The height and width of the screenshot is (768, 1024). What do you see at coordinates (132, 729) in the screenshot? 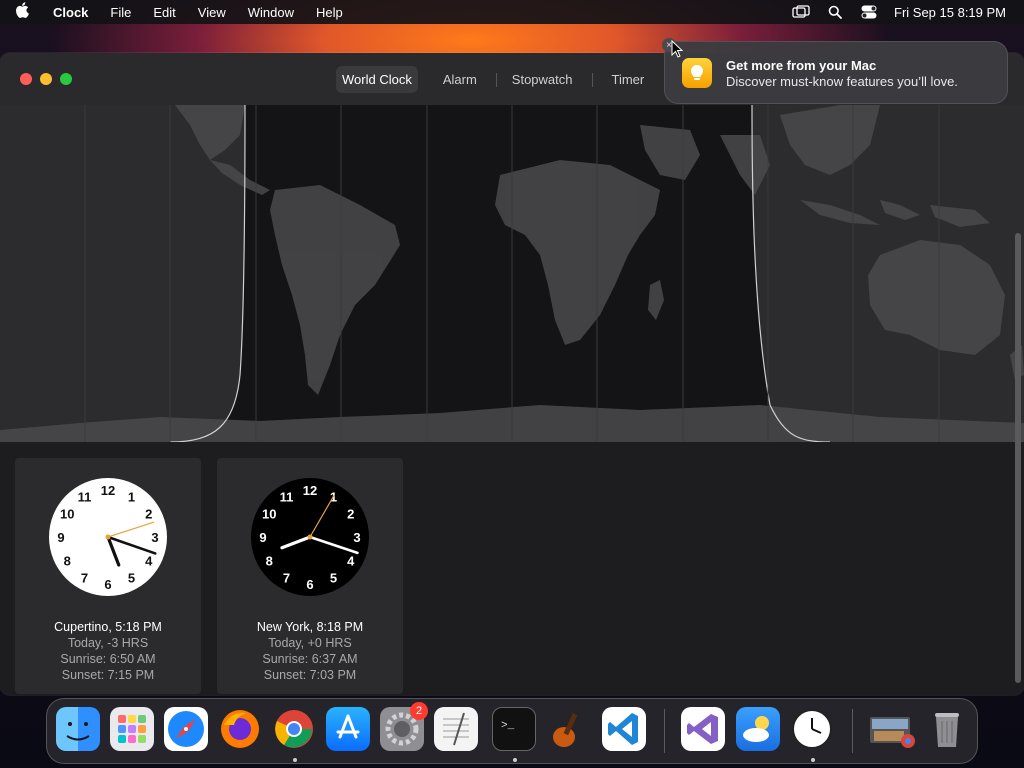
I see `launchpad-icon` at bounding box center [132, 729].